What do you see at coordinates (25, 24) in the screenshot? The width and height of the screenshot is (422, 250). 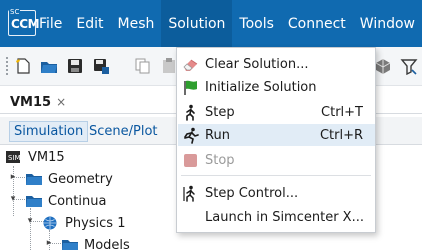 I see `logo-main-text: CCM` at bounding box center [25, 24].